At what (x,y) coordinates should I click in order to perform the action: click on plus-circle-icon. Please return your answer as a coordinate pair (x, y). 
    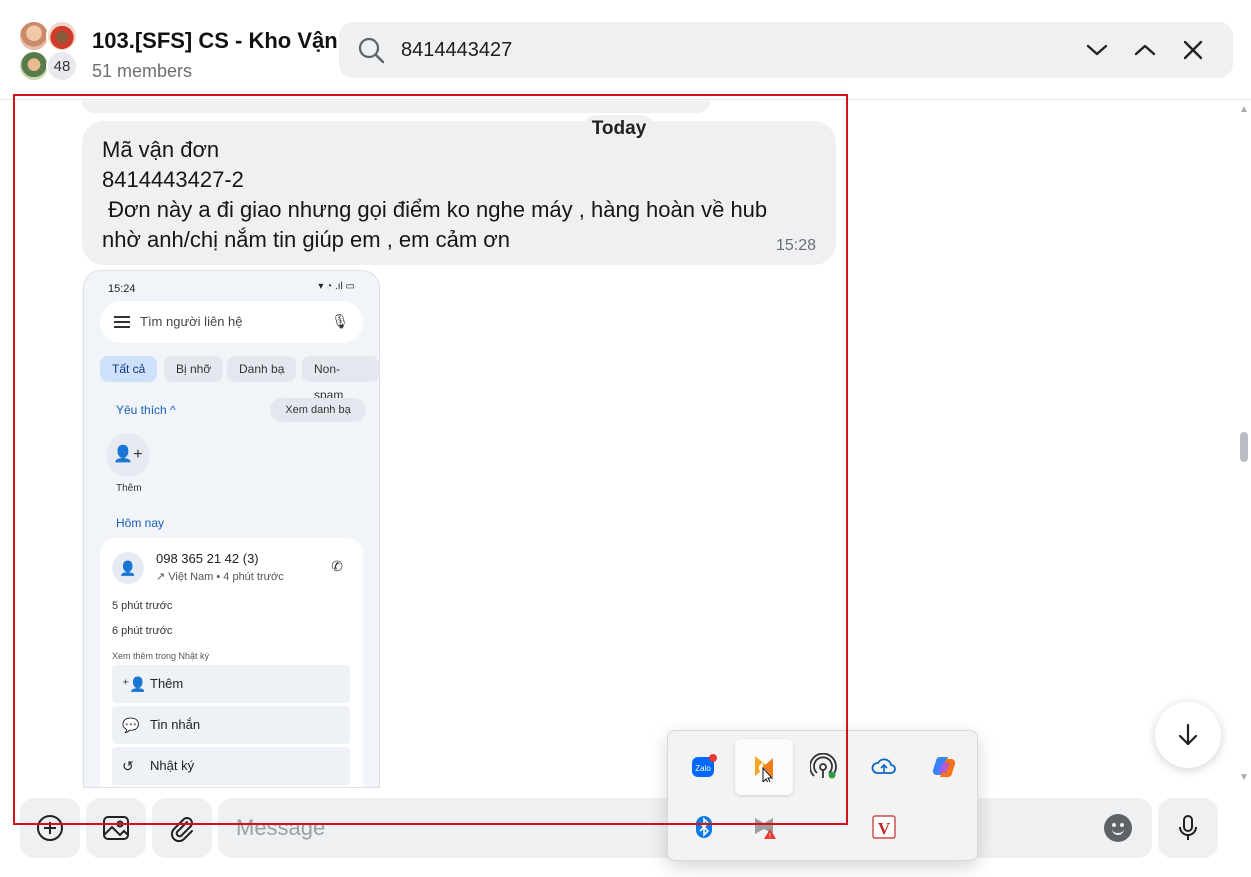
    Looking at the image, I should click on (50, 828).